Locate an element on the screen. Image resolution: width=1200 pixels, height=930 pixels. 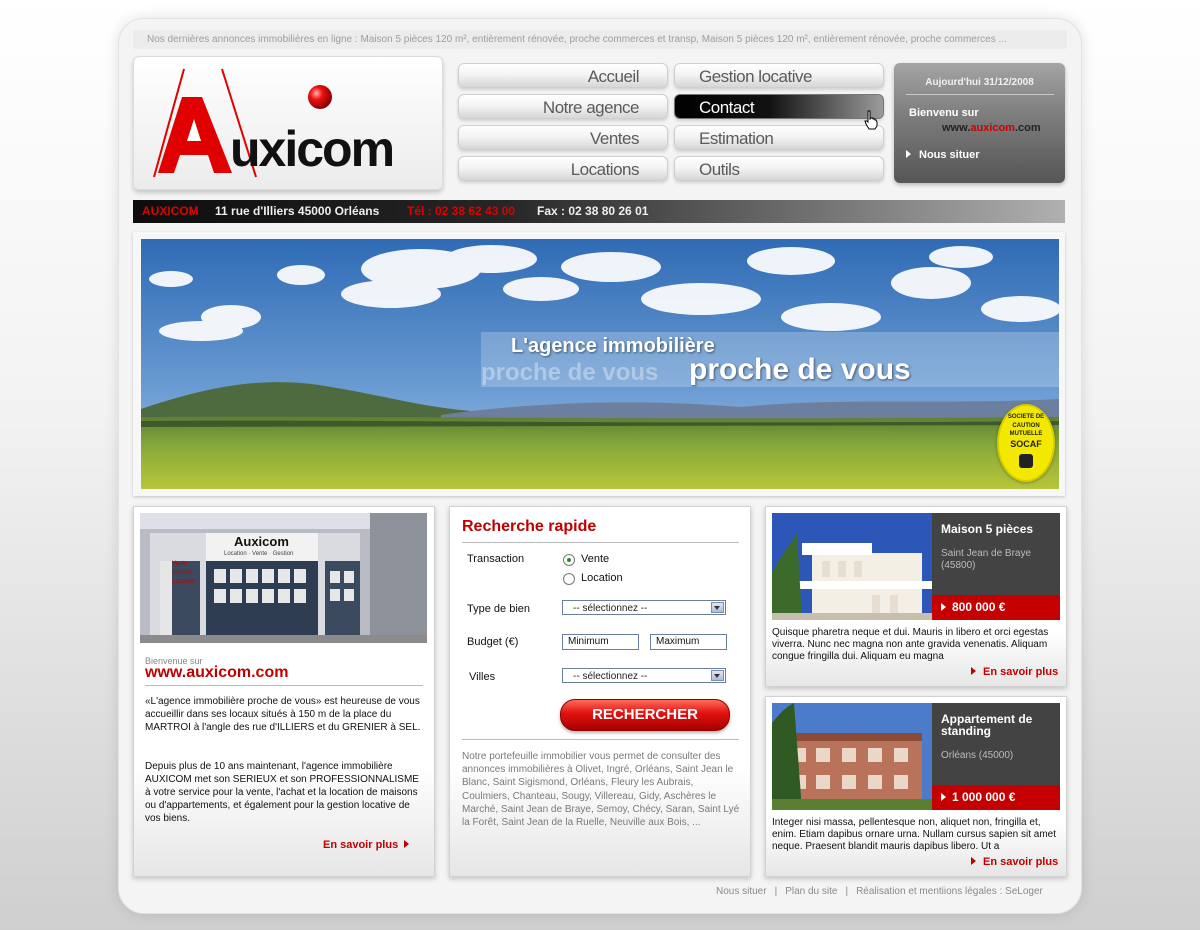
property-1-more-link: En savoir plus is located at coordinates (1014, 672).